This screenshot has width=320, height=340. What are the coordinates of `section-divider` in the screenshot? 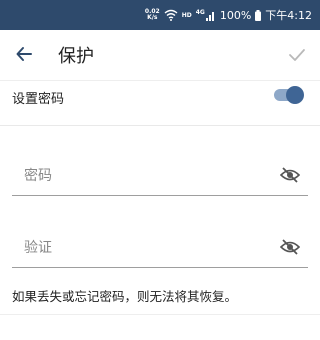 It's located at (160, 125).